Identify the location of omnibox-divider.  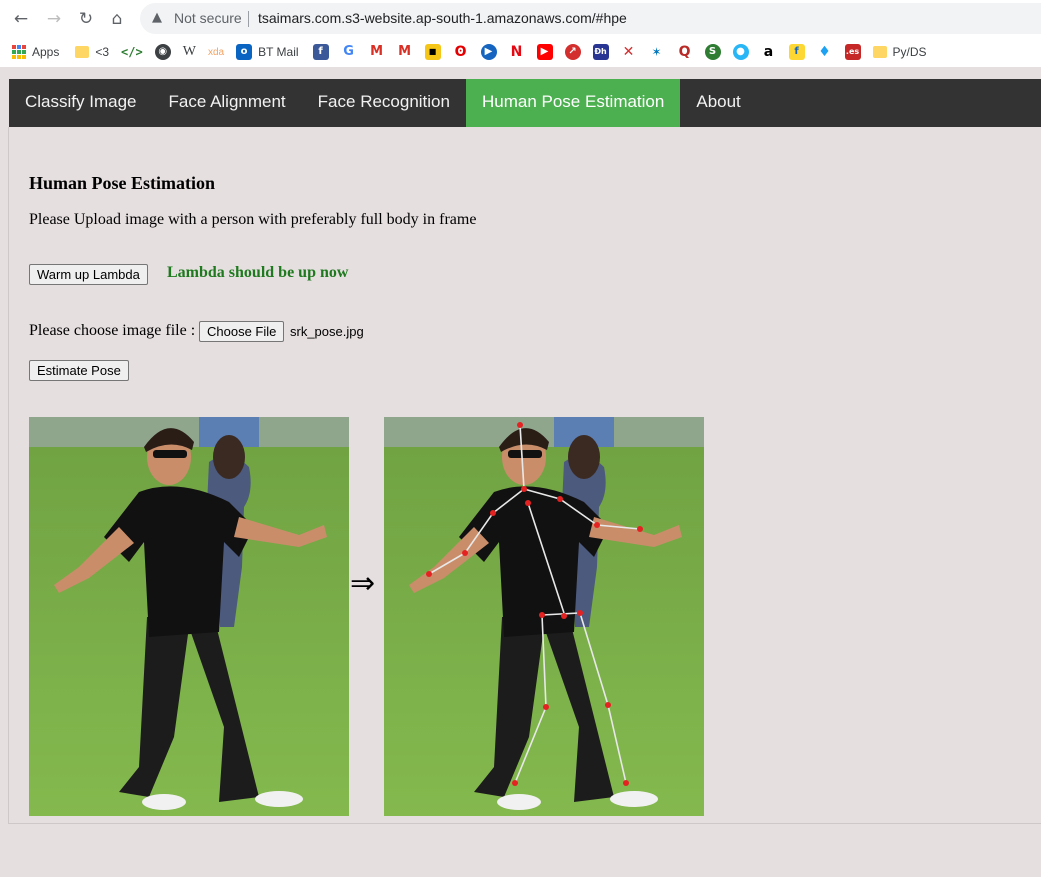
(248, 19).